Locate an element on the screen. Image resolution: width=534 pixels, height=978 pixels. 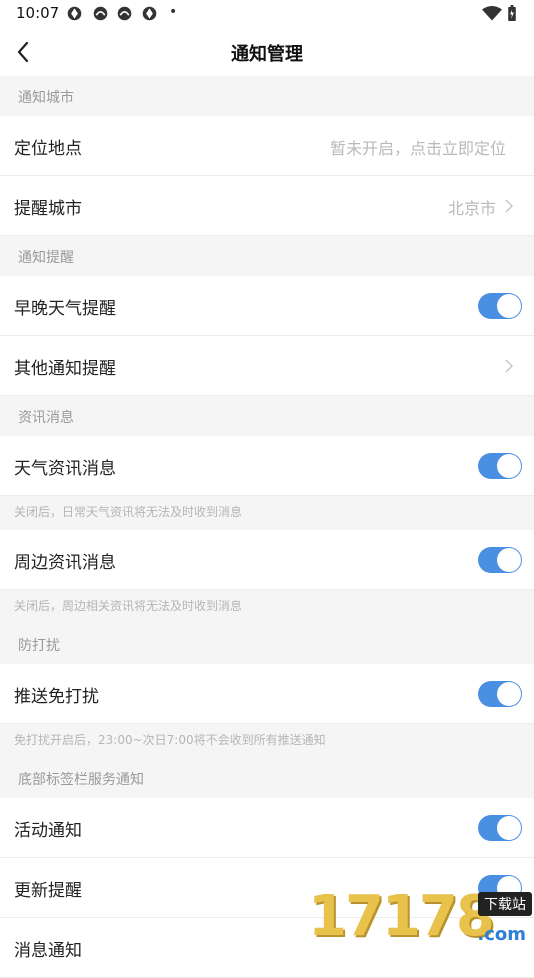
watermark-digits: 17178 is located at coordinates (401, 916).